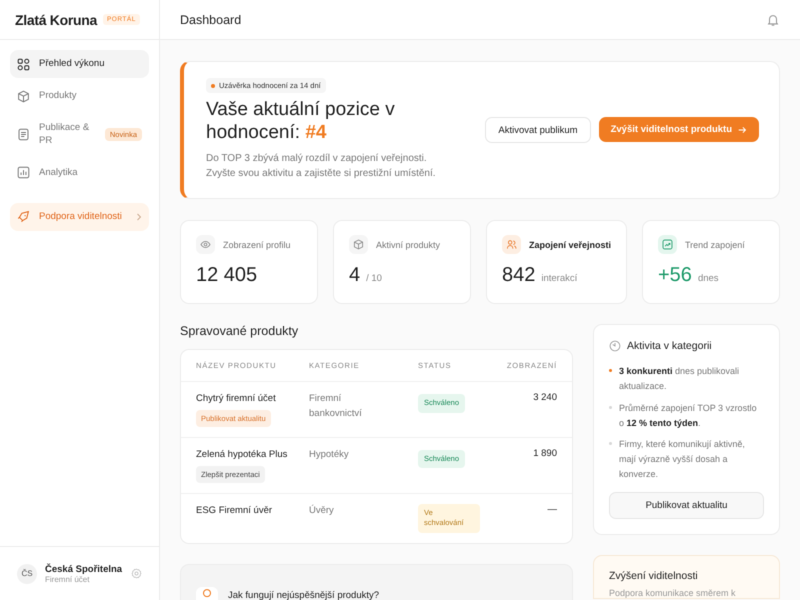 This screenshot has height=600, width=800. I want to click on people-icon, so click(511, 244).